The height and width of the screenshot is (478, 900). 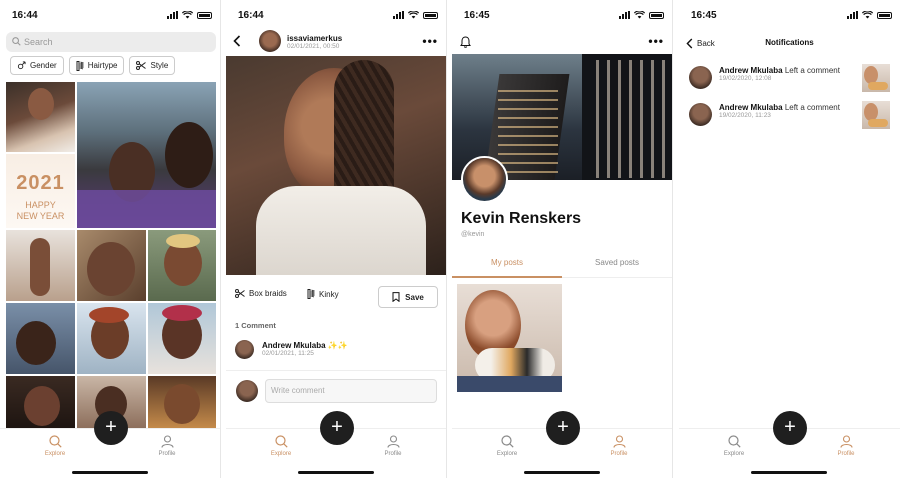 I want to click on back-chevron-icon, so click(x=237, y=41).